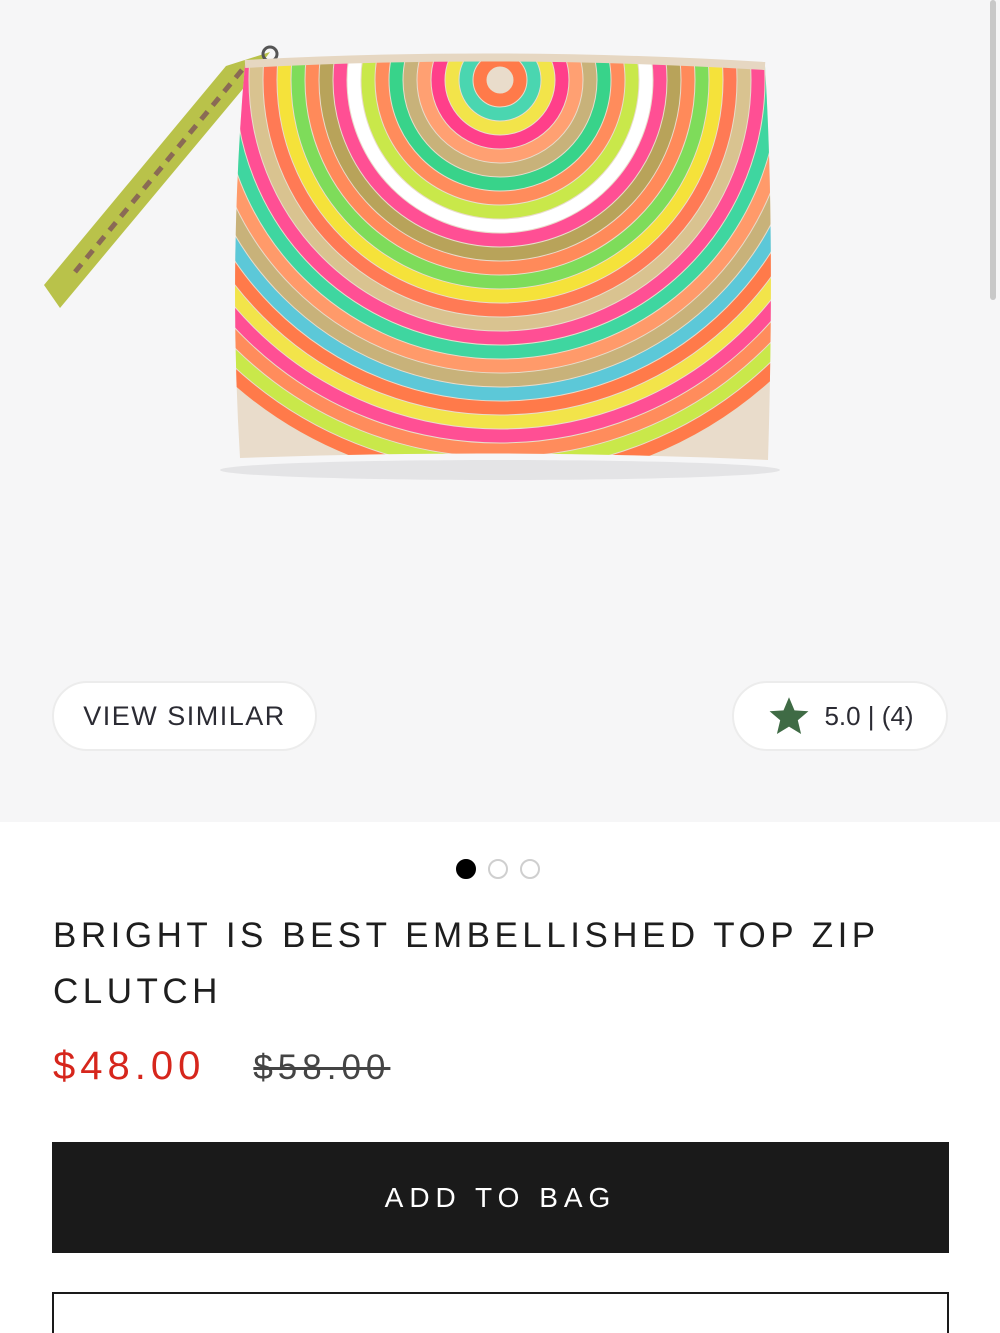 This screenshot has width=1000, height=1333. I want to click on star-icon, so click(789, 715).